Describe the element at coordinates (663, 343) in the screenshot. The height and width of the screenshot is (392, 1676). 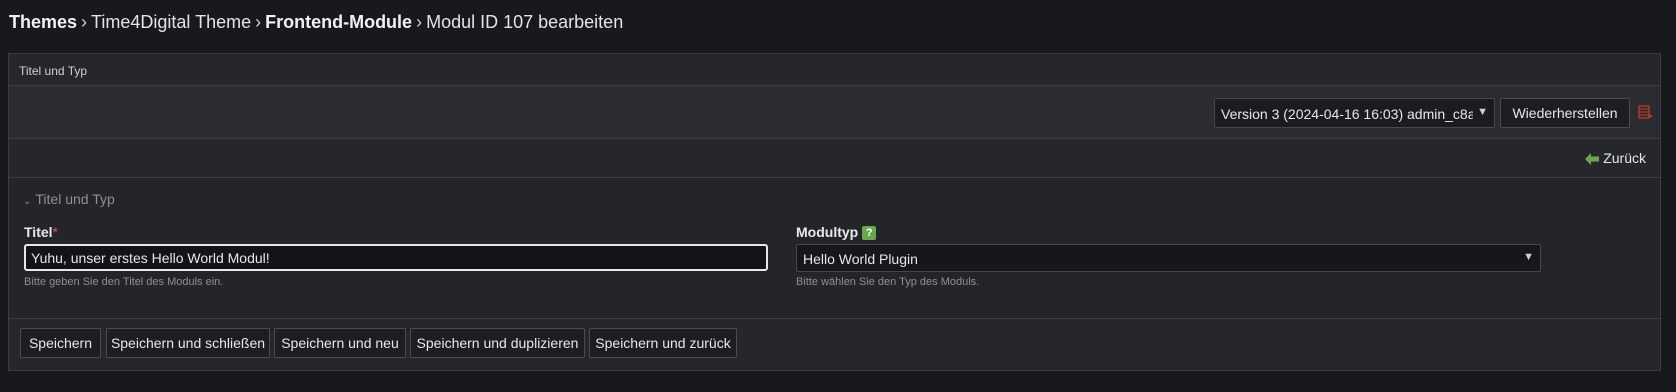
I see `save-and-back-button: Speichern und zurück` at that location.